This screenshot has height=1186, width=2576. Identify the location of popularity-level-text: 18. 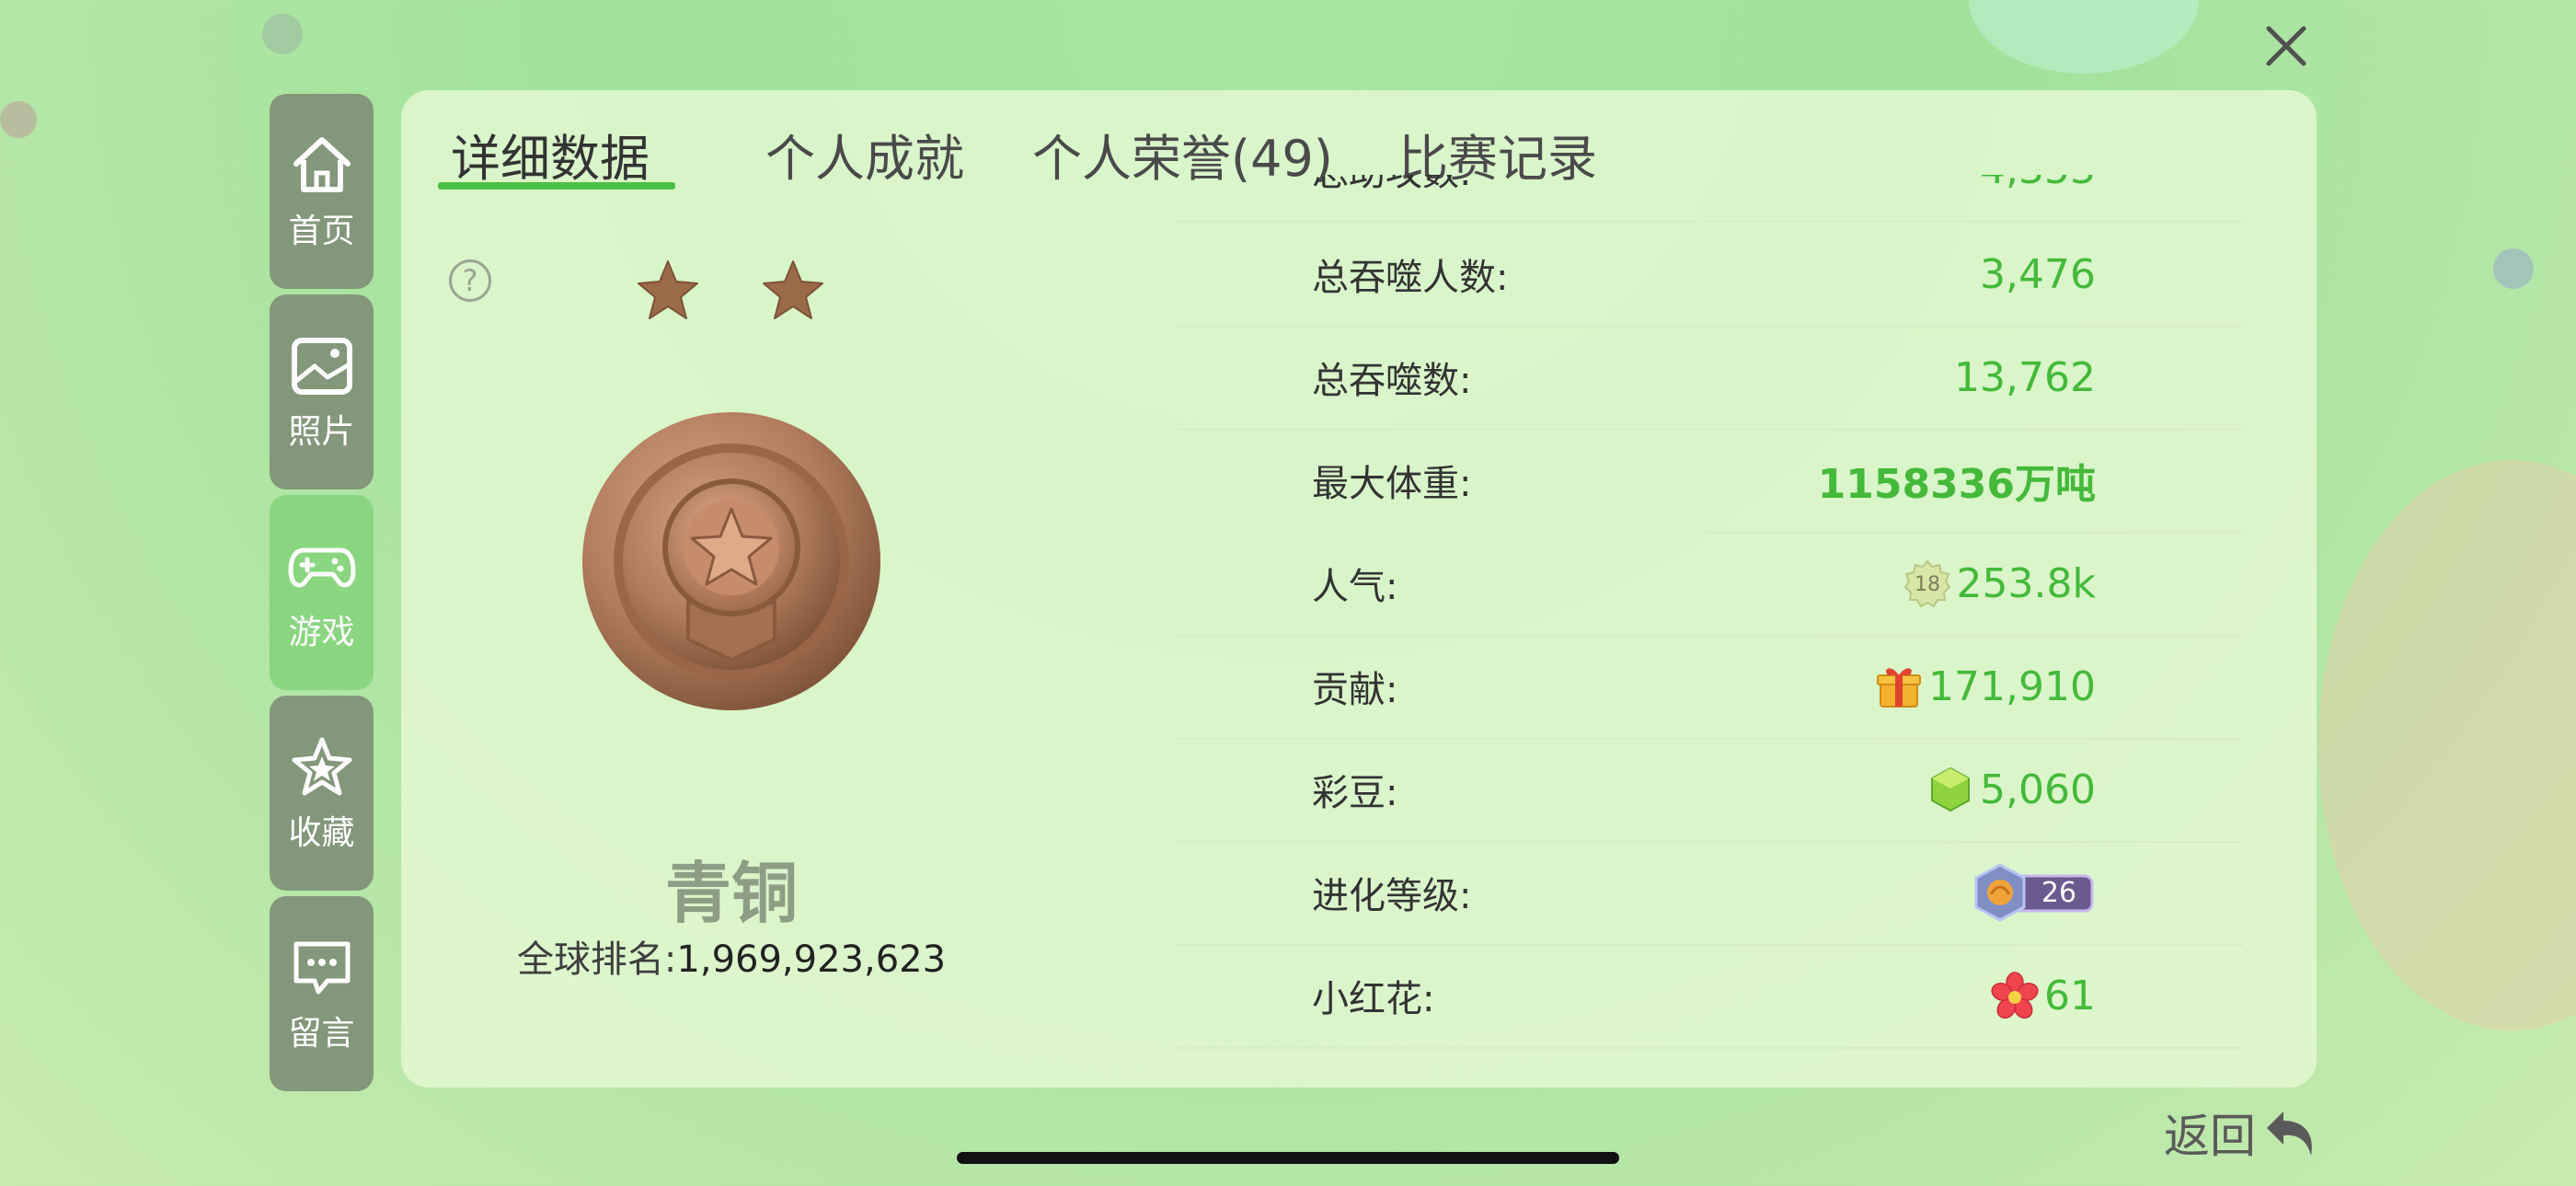
(1928, 584).